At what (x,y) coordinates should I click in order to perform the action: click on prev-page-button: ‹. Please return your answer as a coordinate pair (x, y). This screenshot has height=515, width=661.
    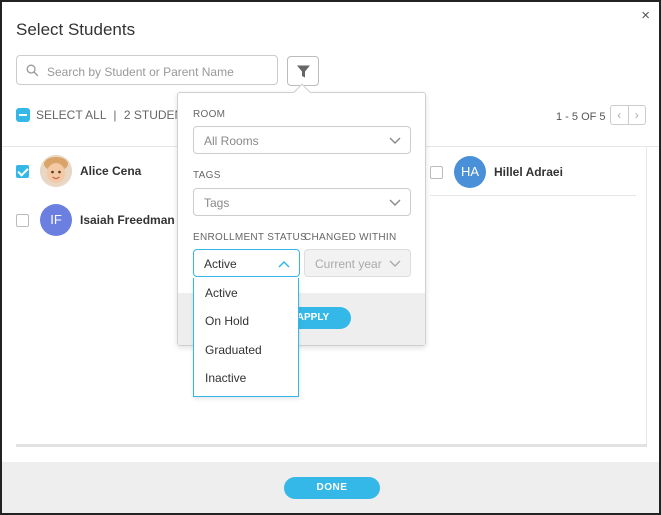
    Looking at the image, I should click on (620, 115).